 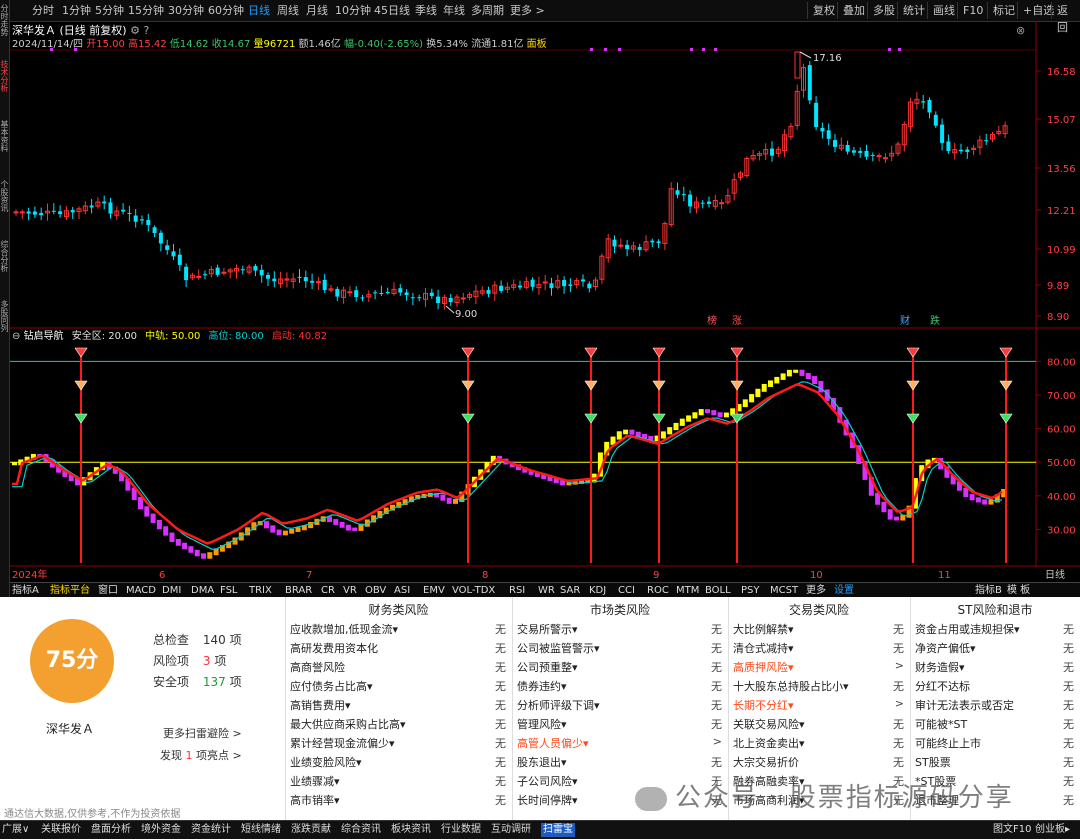 What do you see at coordinates (687, 590) in the screenshot?
I see `indicator-tab: MTM` at bounding box center [687, 590].